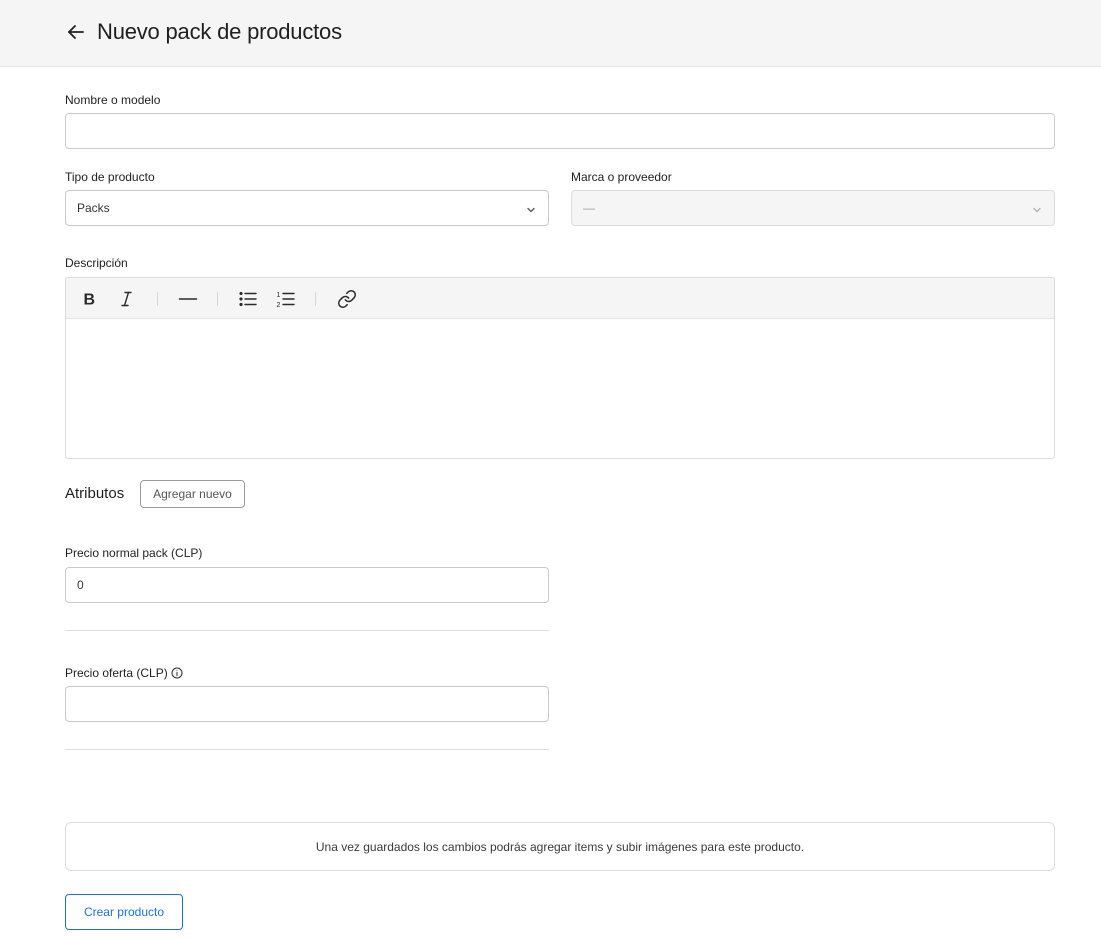  Describe the element at coordinates (560, 298) in the screenshot. I see `editor-toolbar: B 12` at that location.